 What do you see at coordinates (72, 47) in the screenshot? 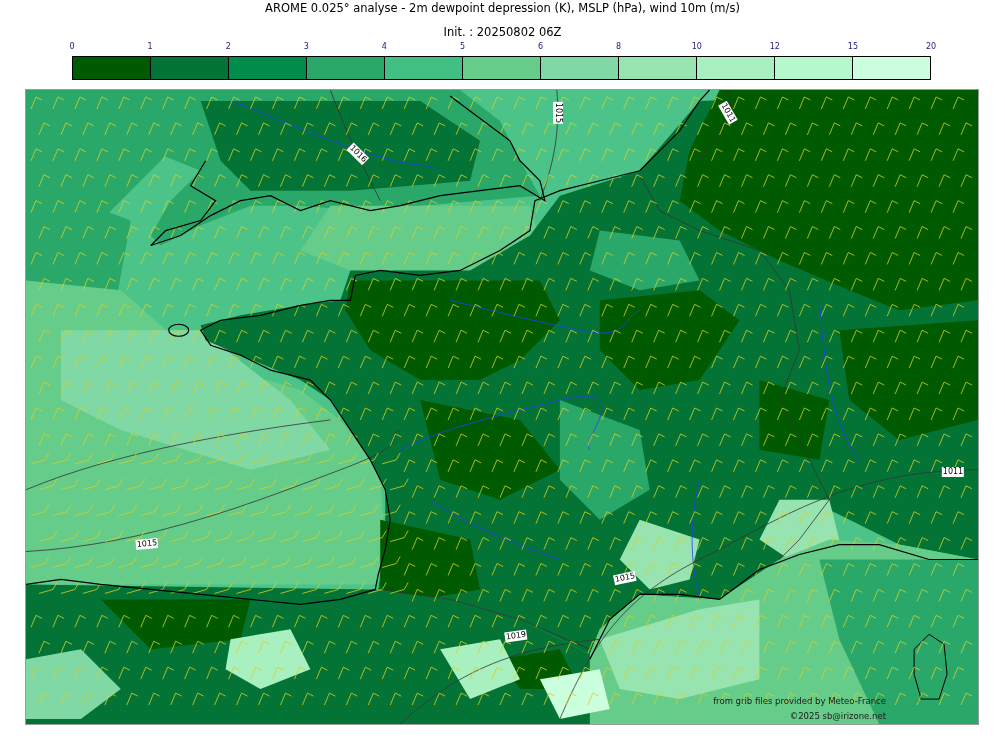
I see `colorbar-tick-label: 0` at bounding box center [72, 47].